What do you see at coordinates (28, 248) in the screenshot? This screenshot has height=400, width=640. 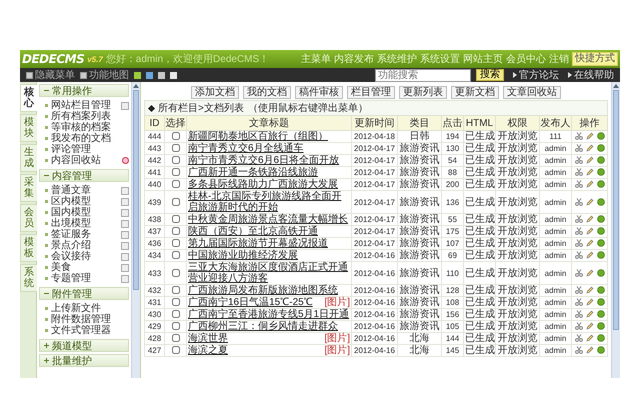 I see `side-tab: 模板` at bounding box center [28, 248].